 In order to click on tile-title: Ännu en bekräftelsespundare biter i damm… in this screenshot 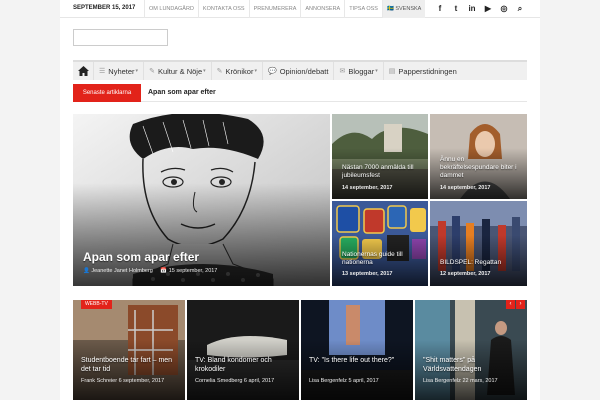, I will do `click(481, 168)`.